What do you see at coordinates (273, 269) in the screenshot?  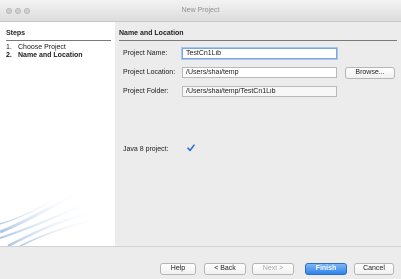 I see `next-button: Next >` at bounding box center [273, 269].